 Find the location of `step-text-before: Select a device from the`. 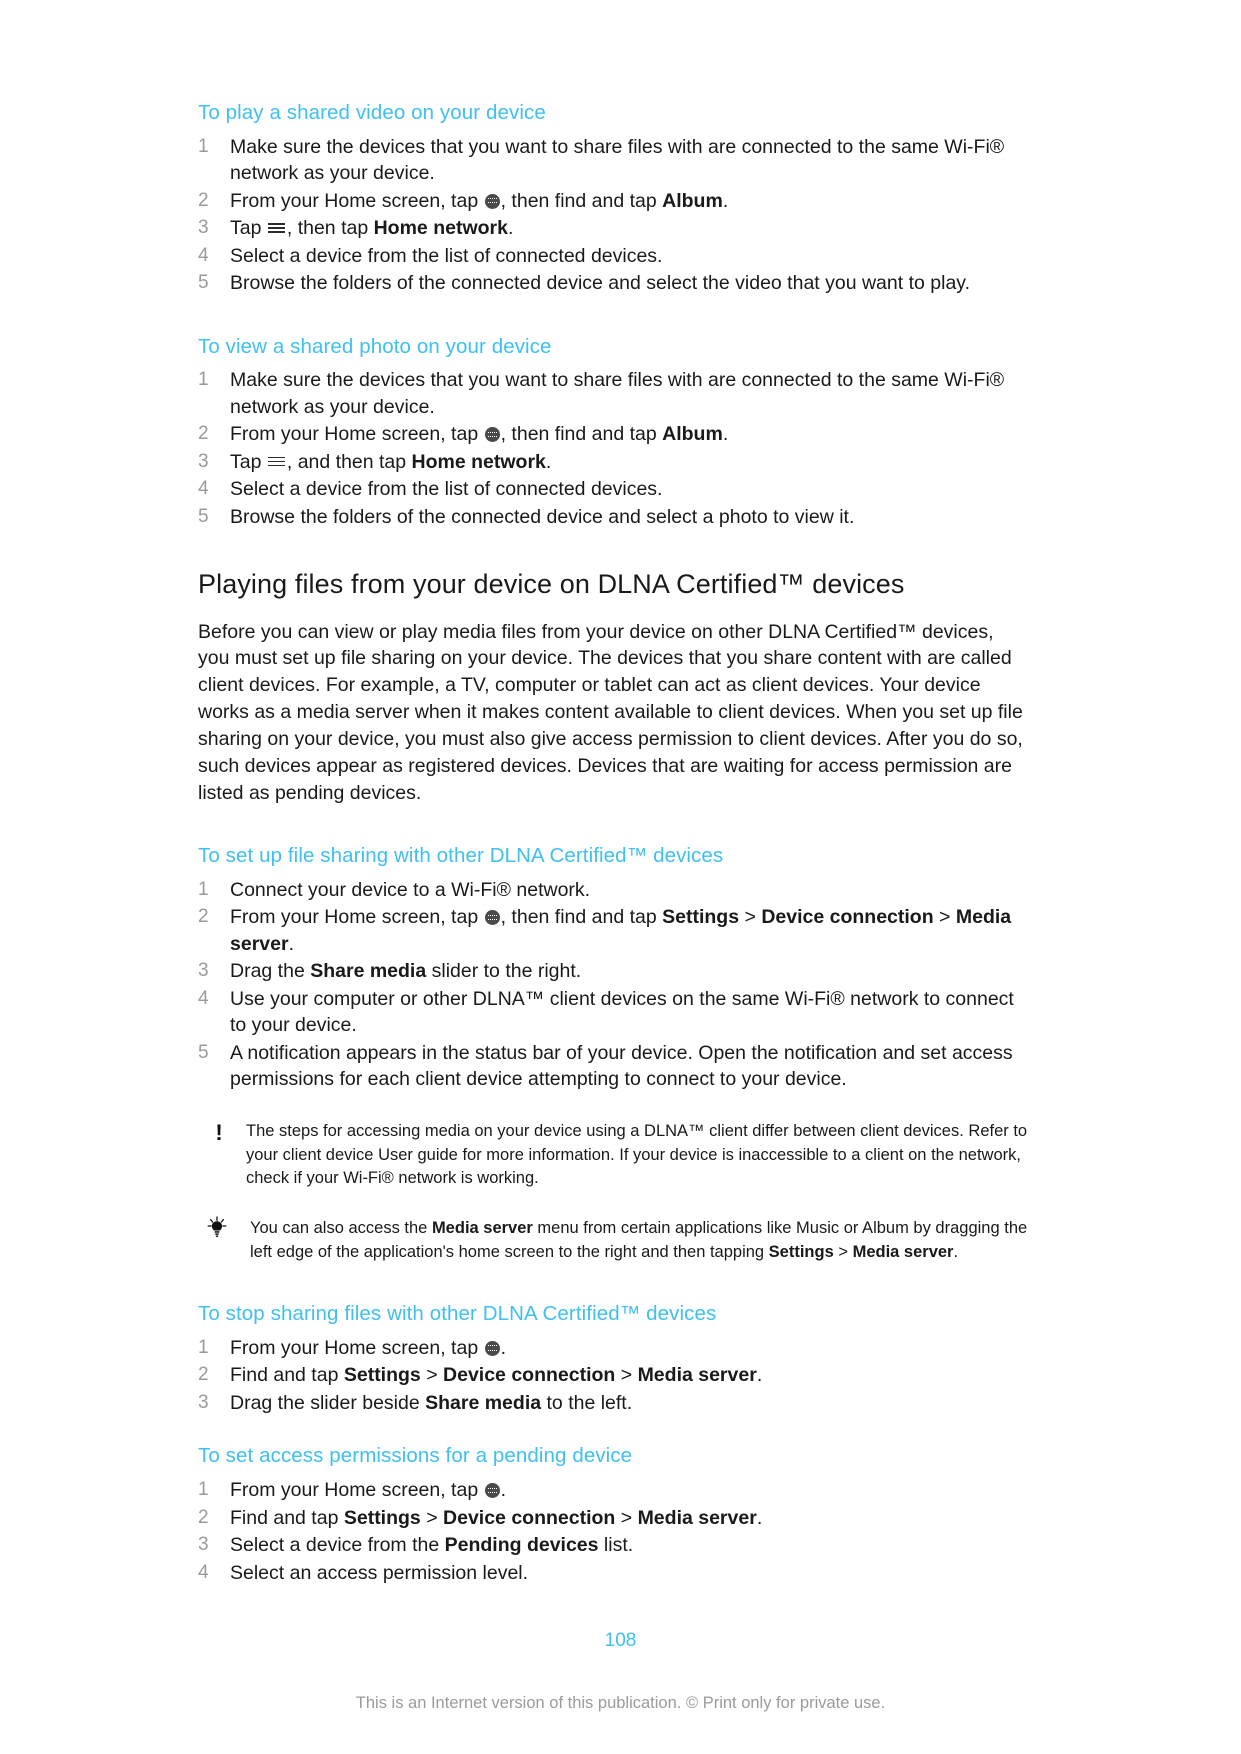

step-text-before: Select a device from the is located at coordinates (337, 1545).